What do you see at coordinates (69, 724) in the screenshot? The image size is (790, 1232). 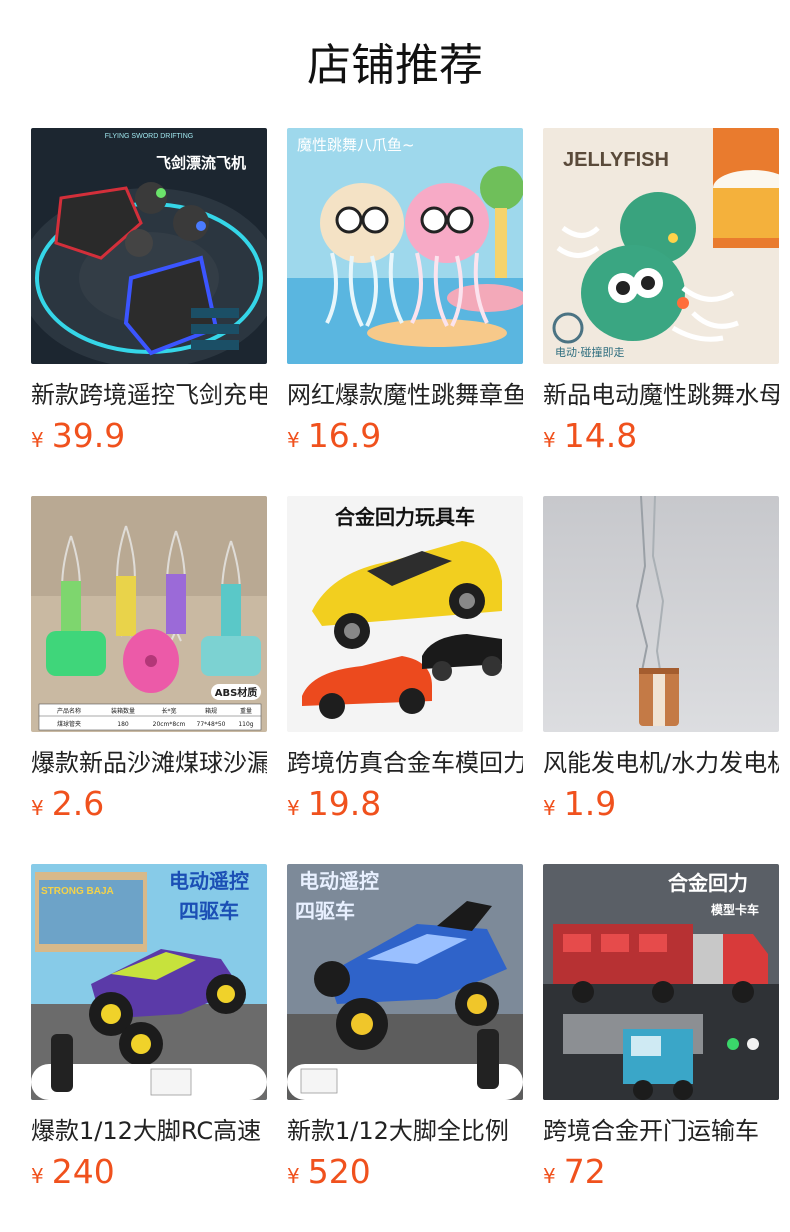 I see `image-caption: 煤球管夹` at bounding box center [69, 724].